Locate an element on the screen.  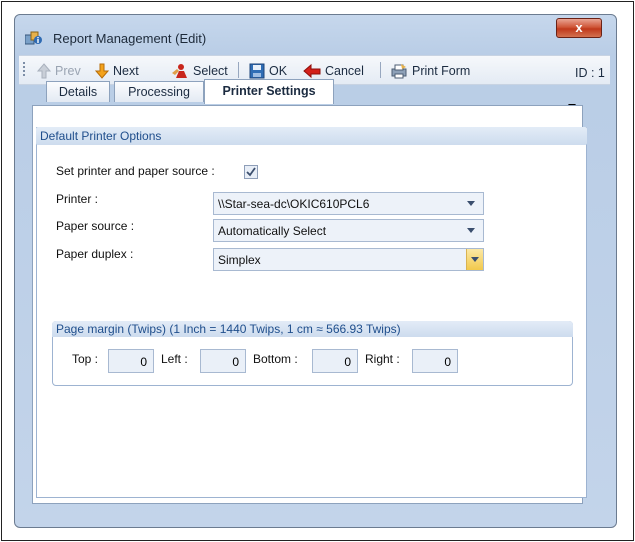
right-margin-label: Right : is located at coordinates (382, 359).